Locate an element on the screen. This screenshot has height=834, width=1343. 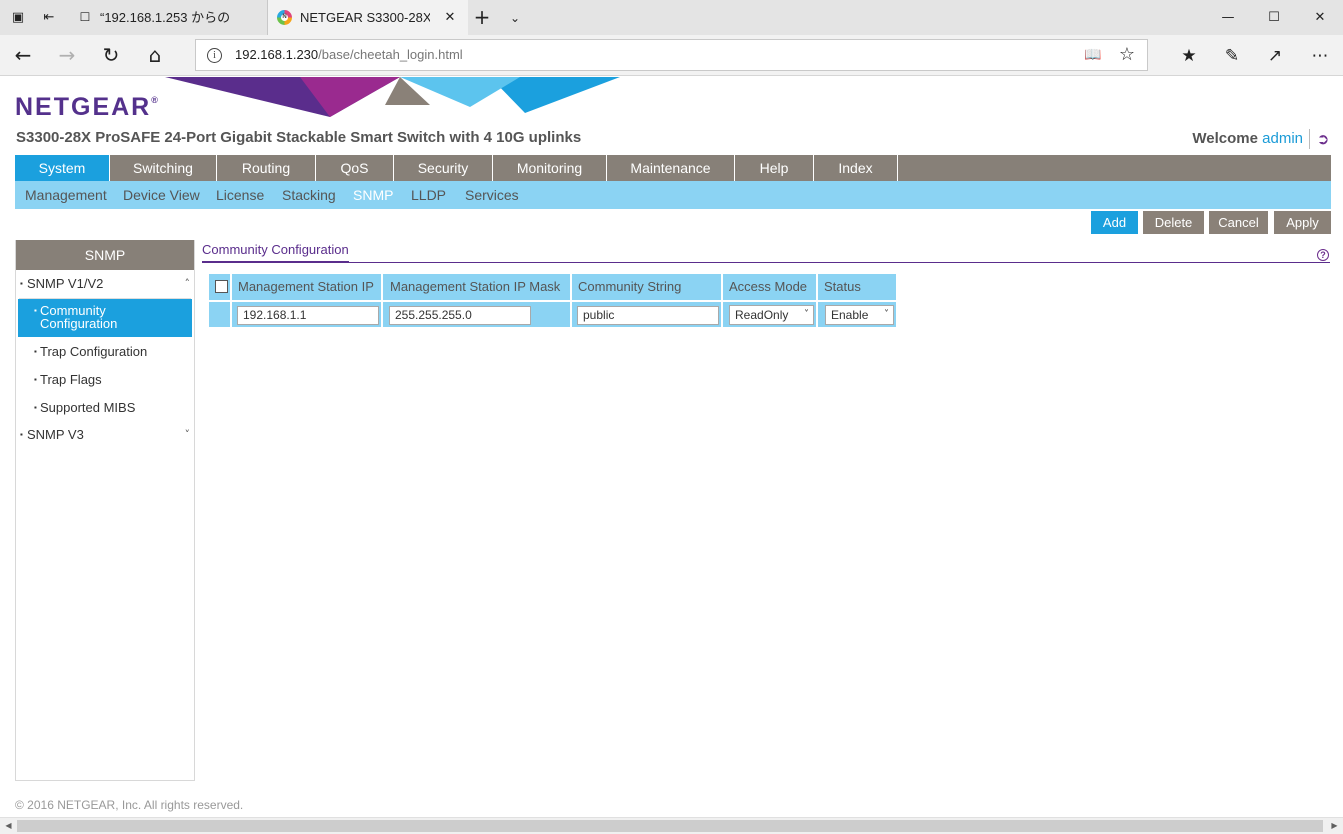
scroll-left-icon: ◀ is located at coordinates (8, 826).